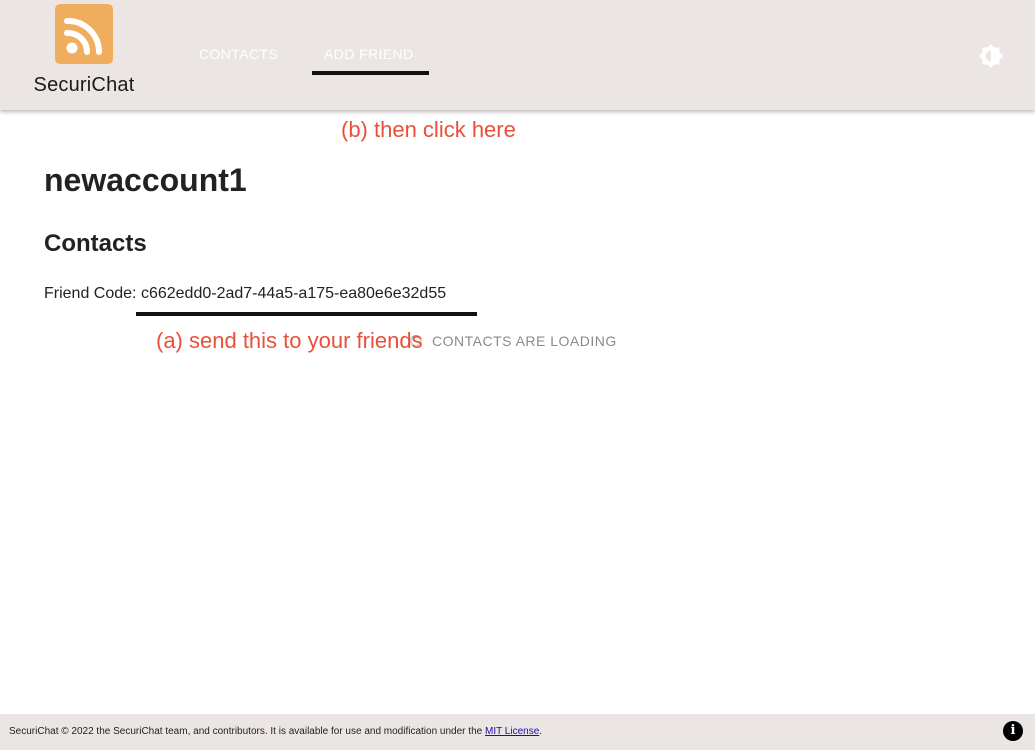 This screenshot has width=1035, height=750. What do you see at coordinates (428, 129) in the screenshot?
I see `annotation-click-here: (b) then click here` at bounding box center [428, 129].